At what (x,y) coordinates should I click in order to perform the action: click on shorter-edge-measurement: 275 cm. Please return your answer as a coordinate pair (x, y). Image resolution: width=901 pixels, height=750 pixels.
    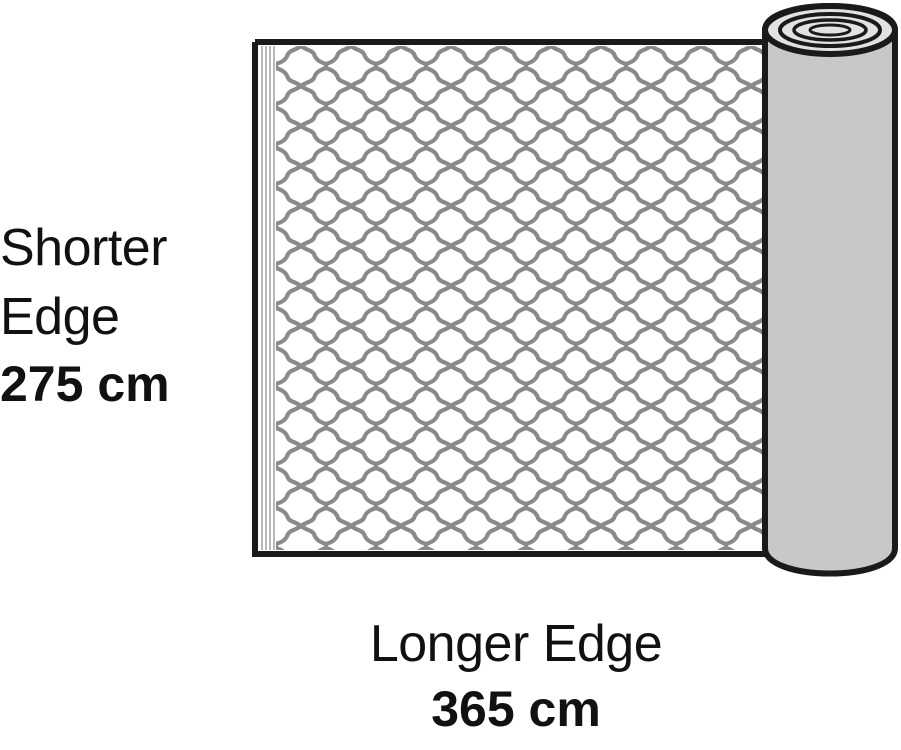
    Looking at the image, I should click on (85, 384).